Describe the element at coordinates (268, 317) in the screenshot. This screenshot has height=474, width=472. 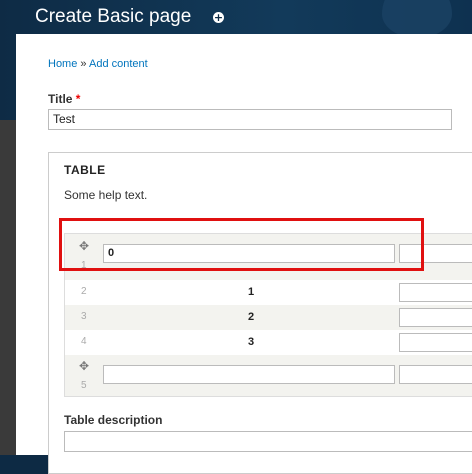
I see `table-row: 3 2` at that location.